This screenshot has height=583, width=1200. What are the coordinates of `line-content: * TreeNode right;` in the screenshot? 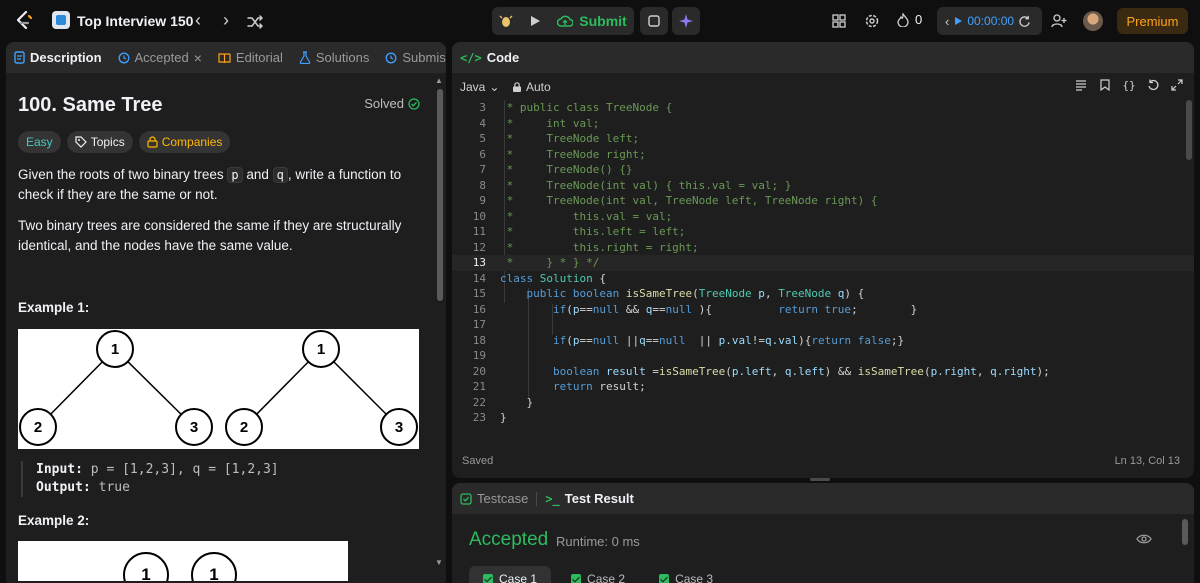 It's located at (573, 155).